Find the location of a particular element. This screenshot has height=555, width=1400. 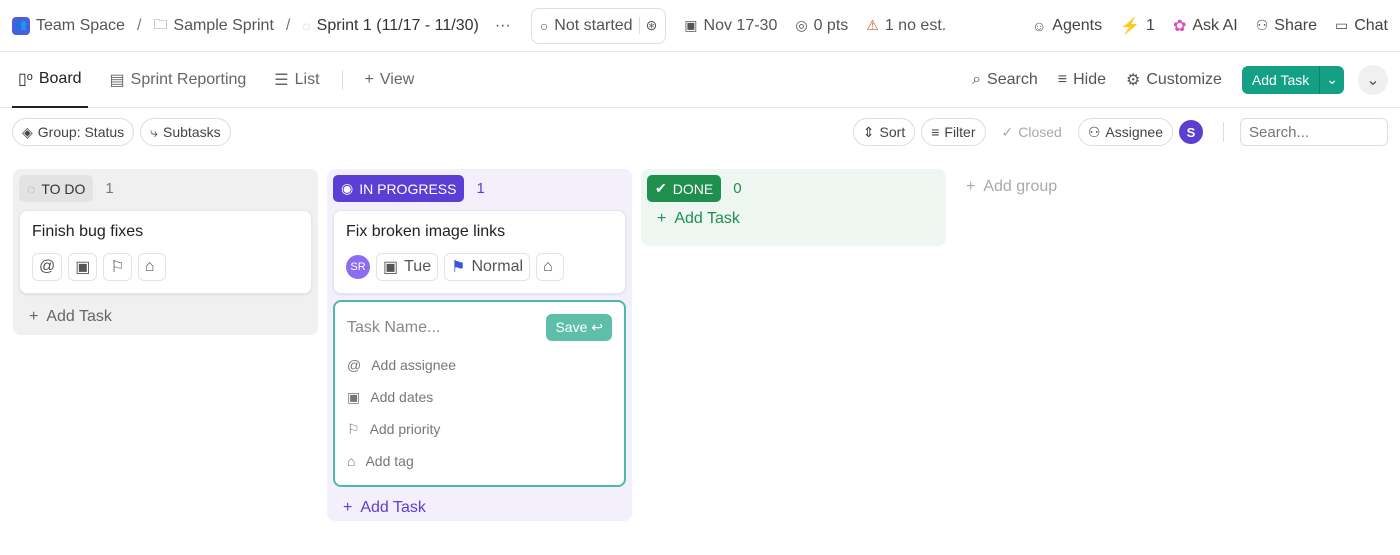

add-view-button: + View is located at coordinates (390, 80).